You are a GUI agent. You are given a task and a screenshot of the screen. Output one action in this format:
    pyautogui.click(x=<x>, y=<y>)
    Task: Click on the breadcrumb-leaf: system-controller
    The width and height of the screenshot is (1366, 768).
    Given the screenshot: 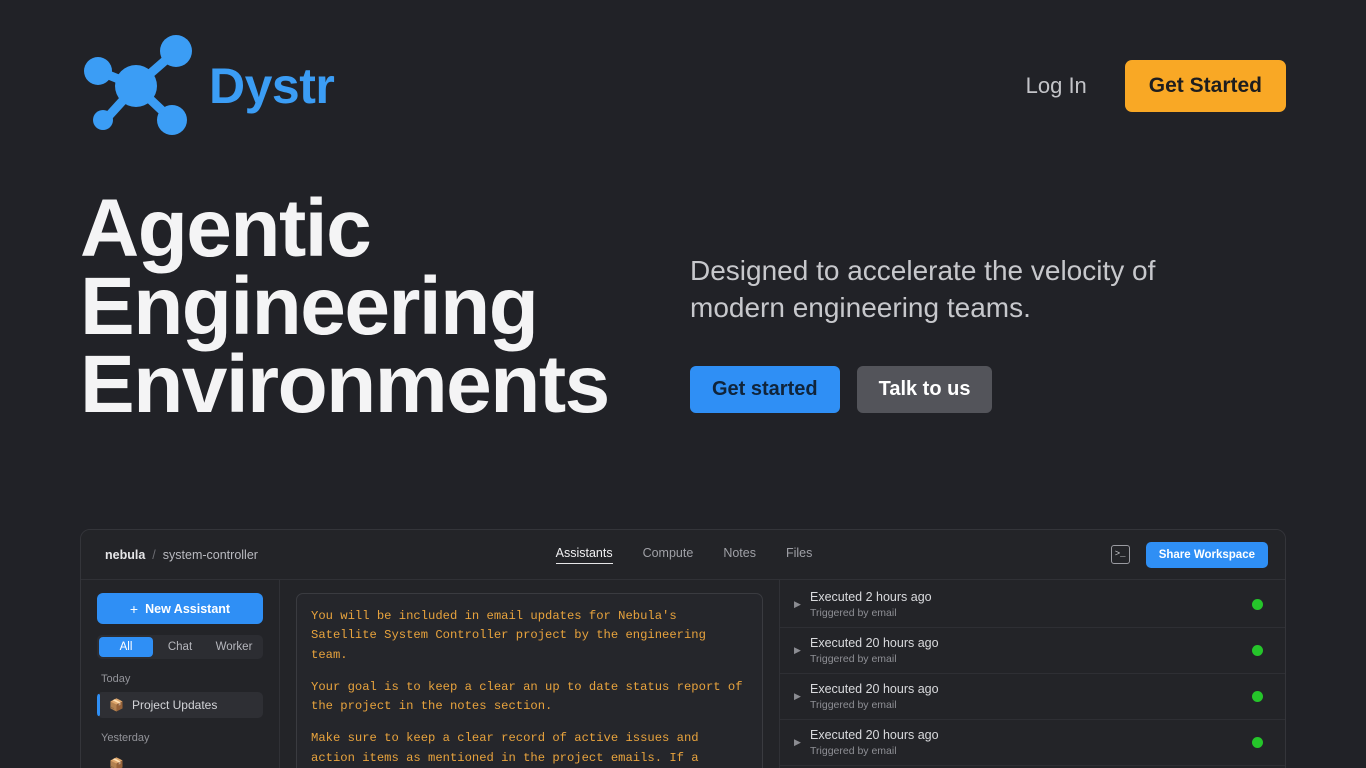 What is the action you would take?
    pyautogui.click(x=210, y=555)
    